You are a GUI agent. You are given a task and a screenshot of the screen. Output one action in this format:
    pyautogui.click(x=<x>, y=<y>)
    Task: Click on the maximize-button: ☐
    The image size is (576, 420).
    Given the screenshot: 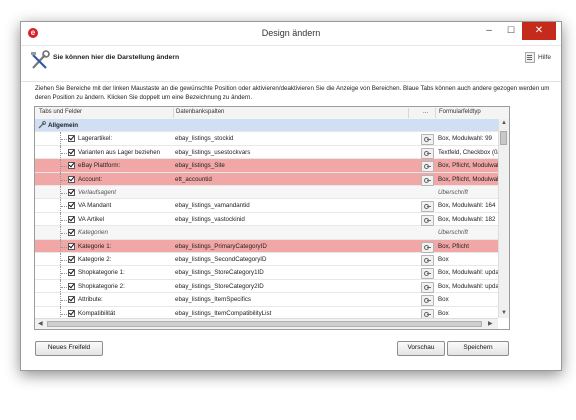 What is the action you would take?
    pyautogui.click(x=511, y=31)
    